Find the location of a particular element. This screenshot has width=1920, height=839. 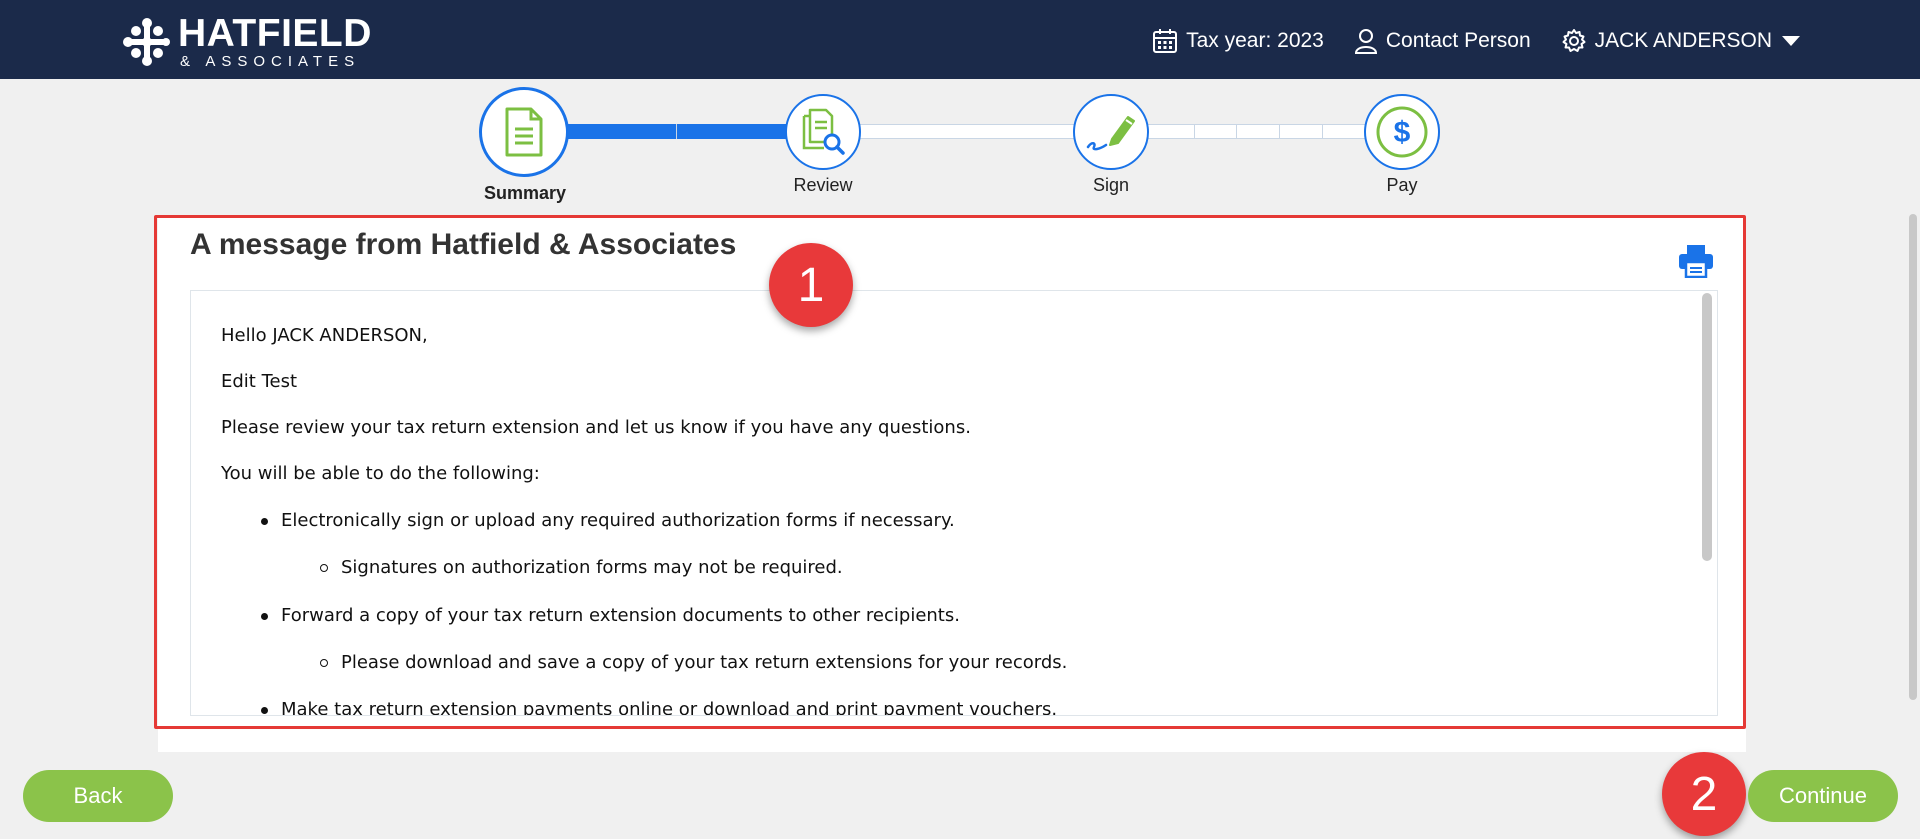

tax-year-label: Tax year: 2023 is located at coordinates (1255, 40).